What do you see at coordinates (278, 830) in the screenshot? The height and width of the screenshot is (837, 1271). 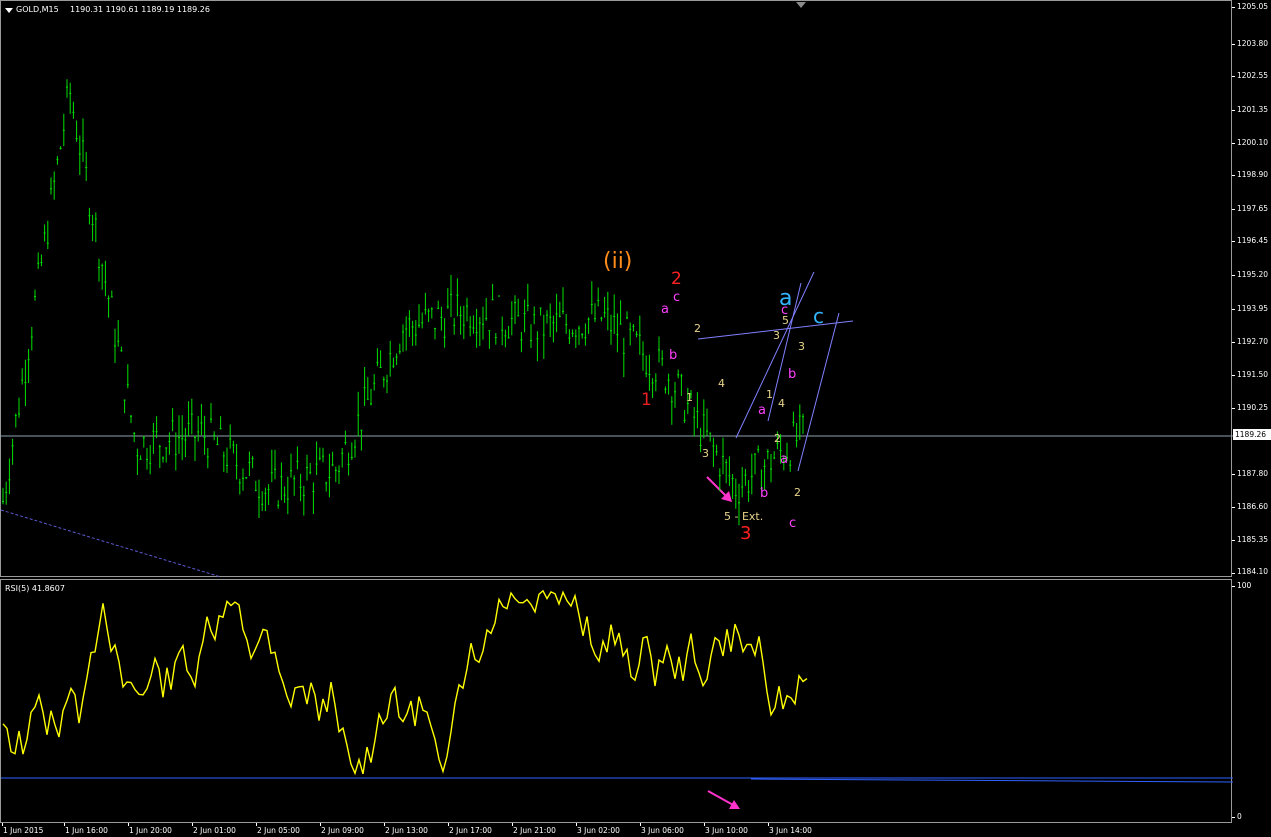 I see `time-label: 2 Jun 05:00` at bounding box center [278, 830].